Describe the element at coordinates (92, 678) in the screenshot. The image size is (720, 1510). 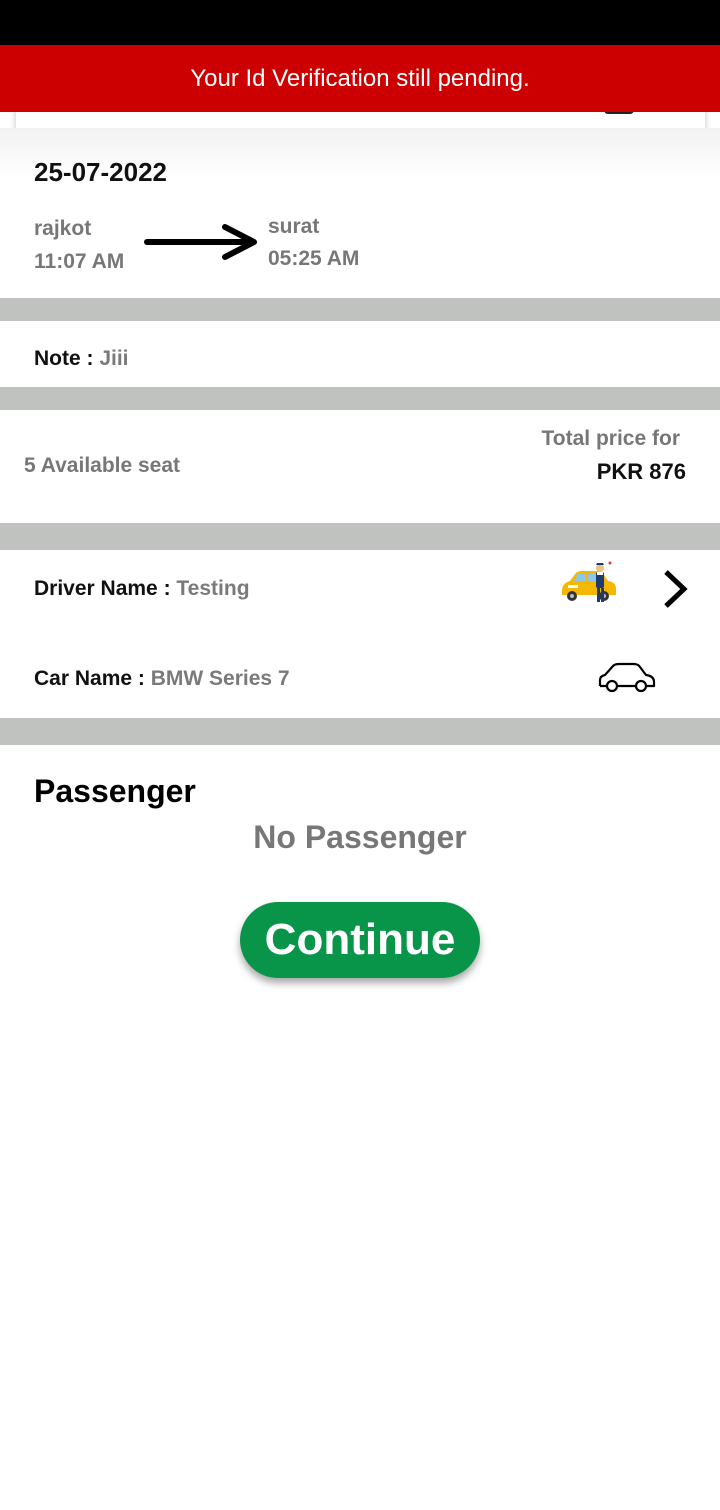
I see `car-label: Car Name :` at that location.